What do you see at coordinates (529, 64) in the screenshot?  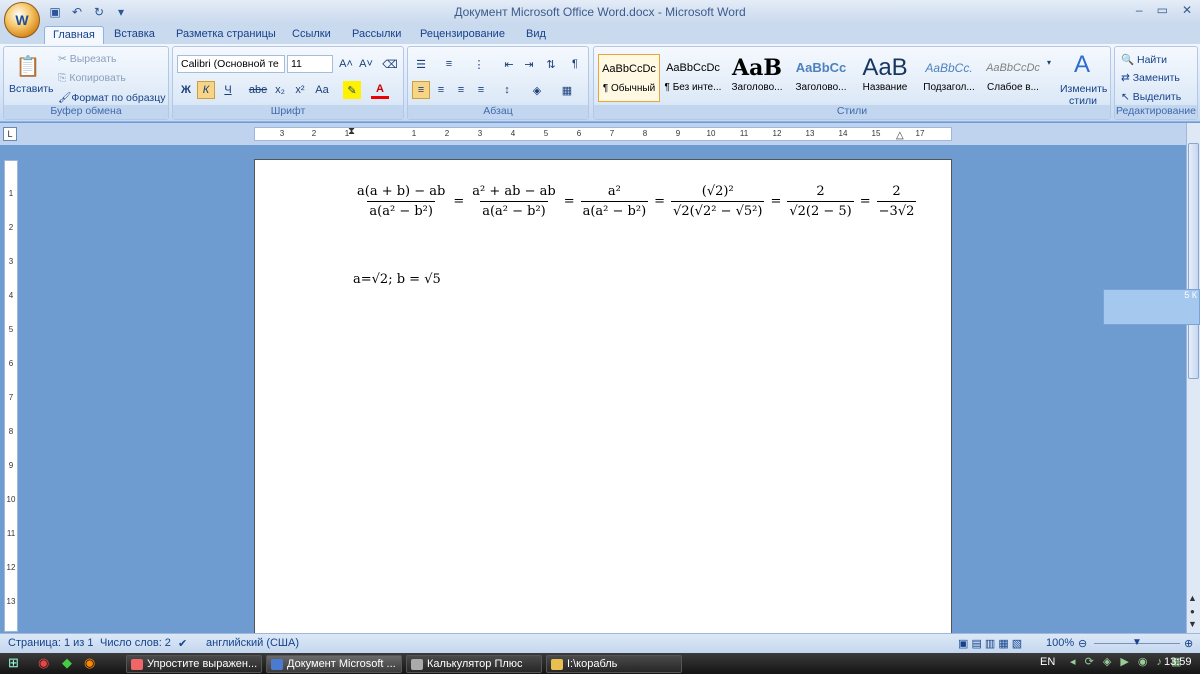 I see `increase-indent-icon: ⇥` at bounding box center [529, 64].